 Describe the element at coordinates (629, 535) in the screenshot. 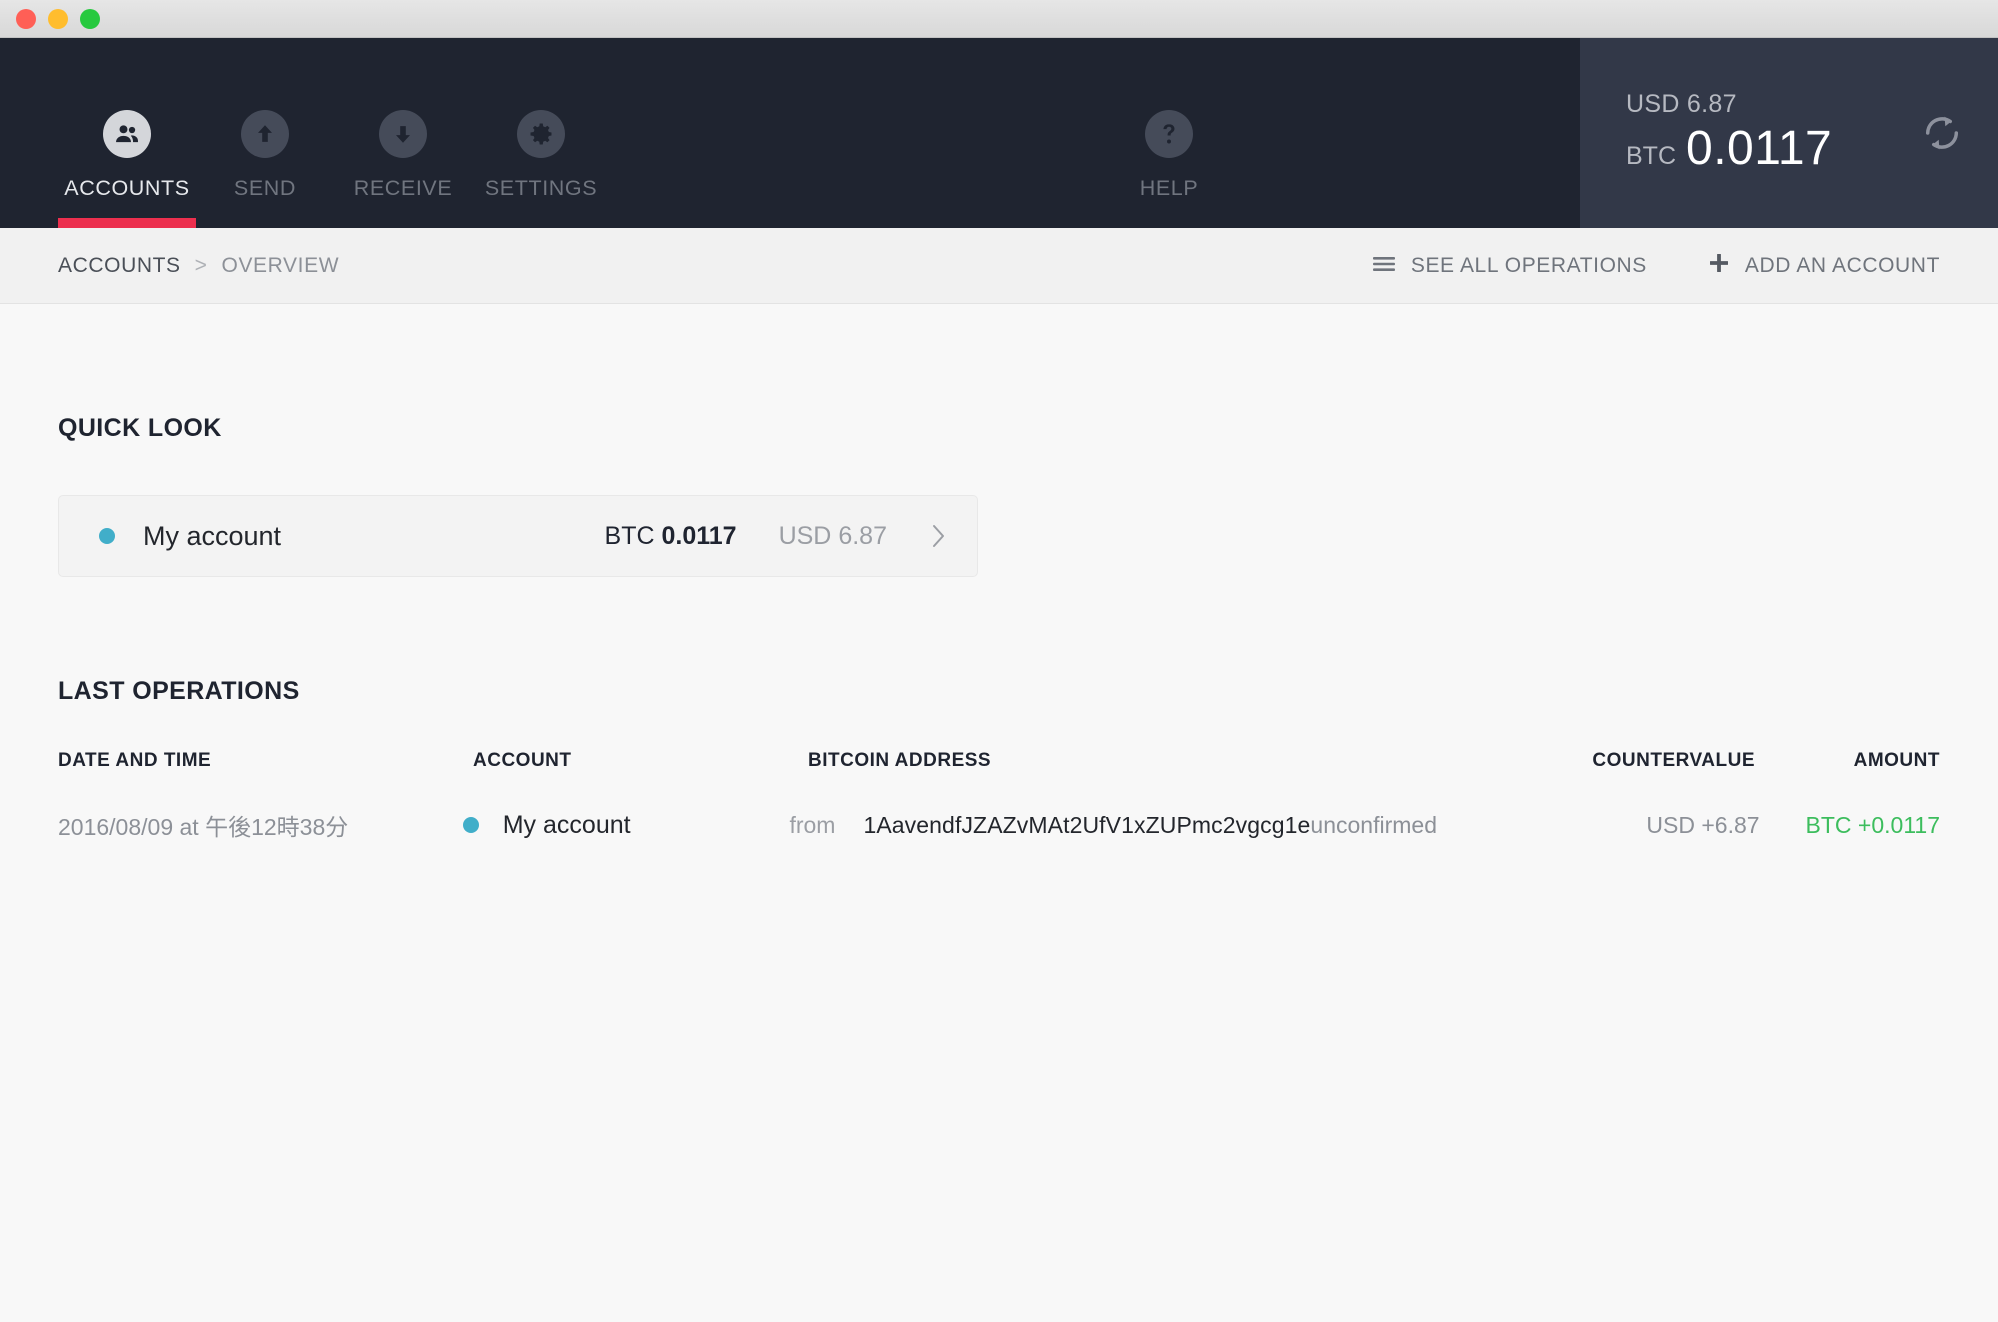

I see `account-btc-label: BTC` at that location.